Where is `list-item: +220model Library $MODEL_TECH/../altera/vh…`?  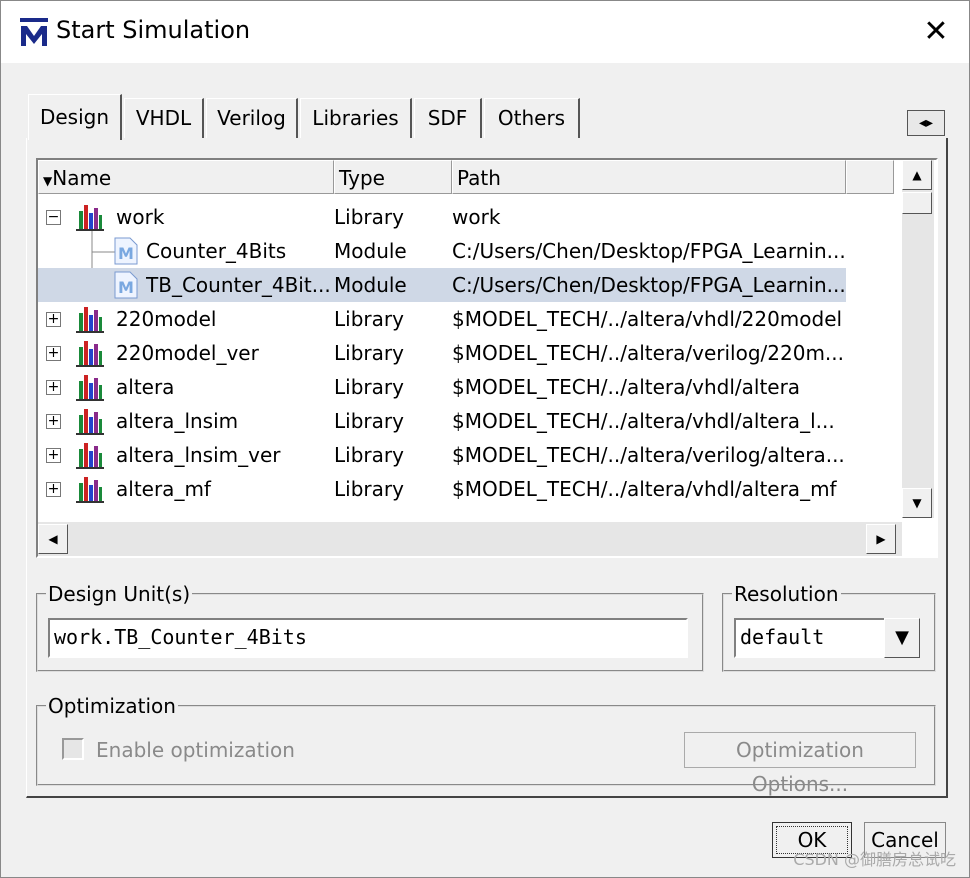
list-item: +220model Library $MODEL_TECH/../altera/vh… is located at coordinates (442, 319).